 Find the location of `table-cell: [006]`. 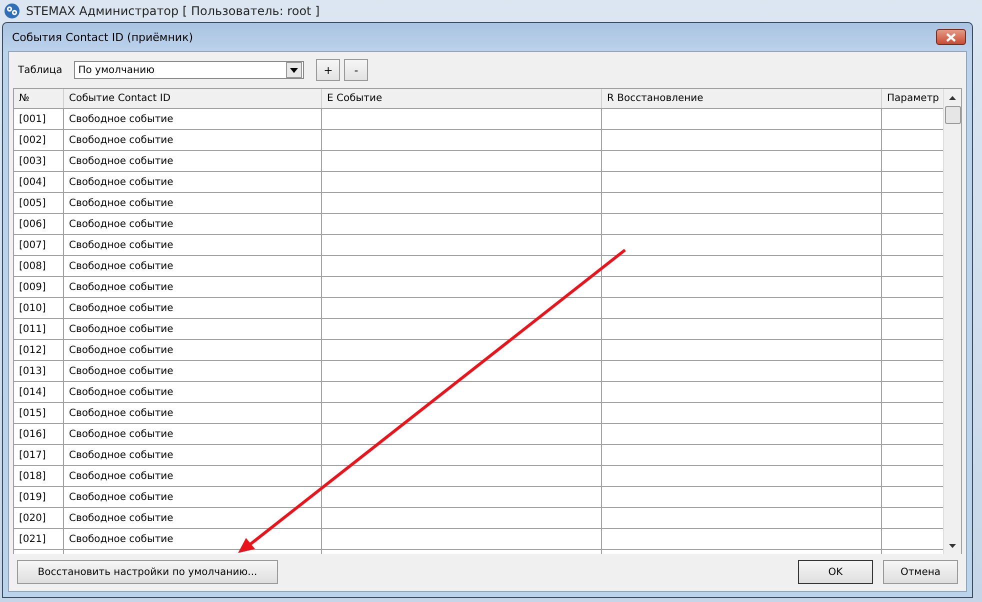

table-cell: [006] is located at coordinates (39, 224).